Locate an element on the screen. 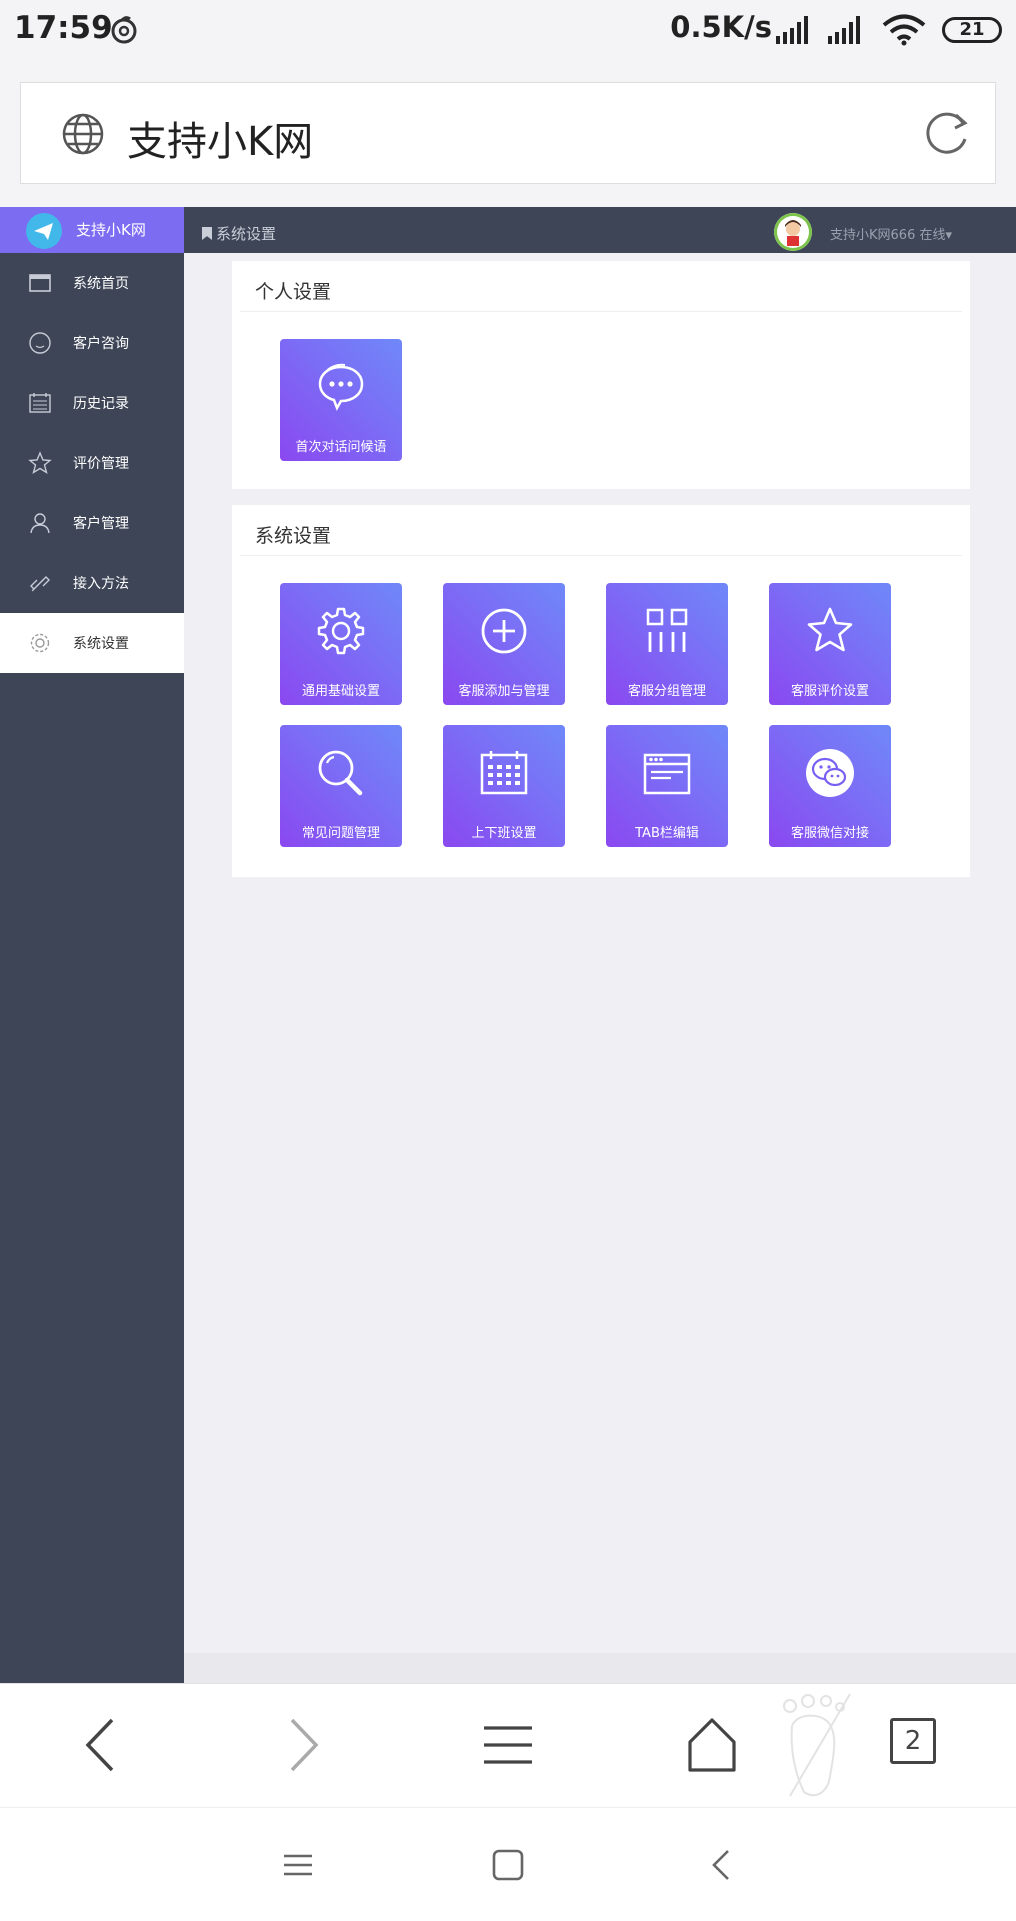  sidebar-item-customers: 客户管理 is located at coordinates (92, 523).